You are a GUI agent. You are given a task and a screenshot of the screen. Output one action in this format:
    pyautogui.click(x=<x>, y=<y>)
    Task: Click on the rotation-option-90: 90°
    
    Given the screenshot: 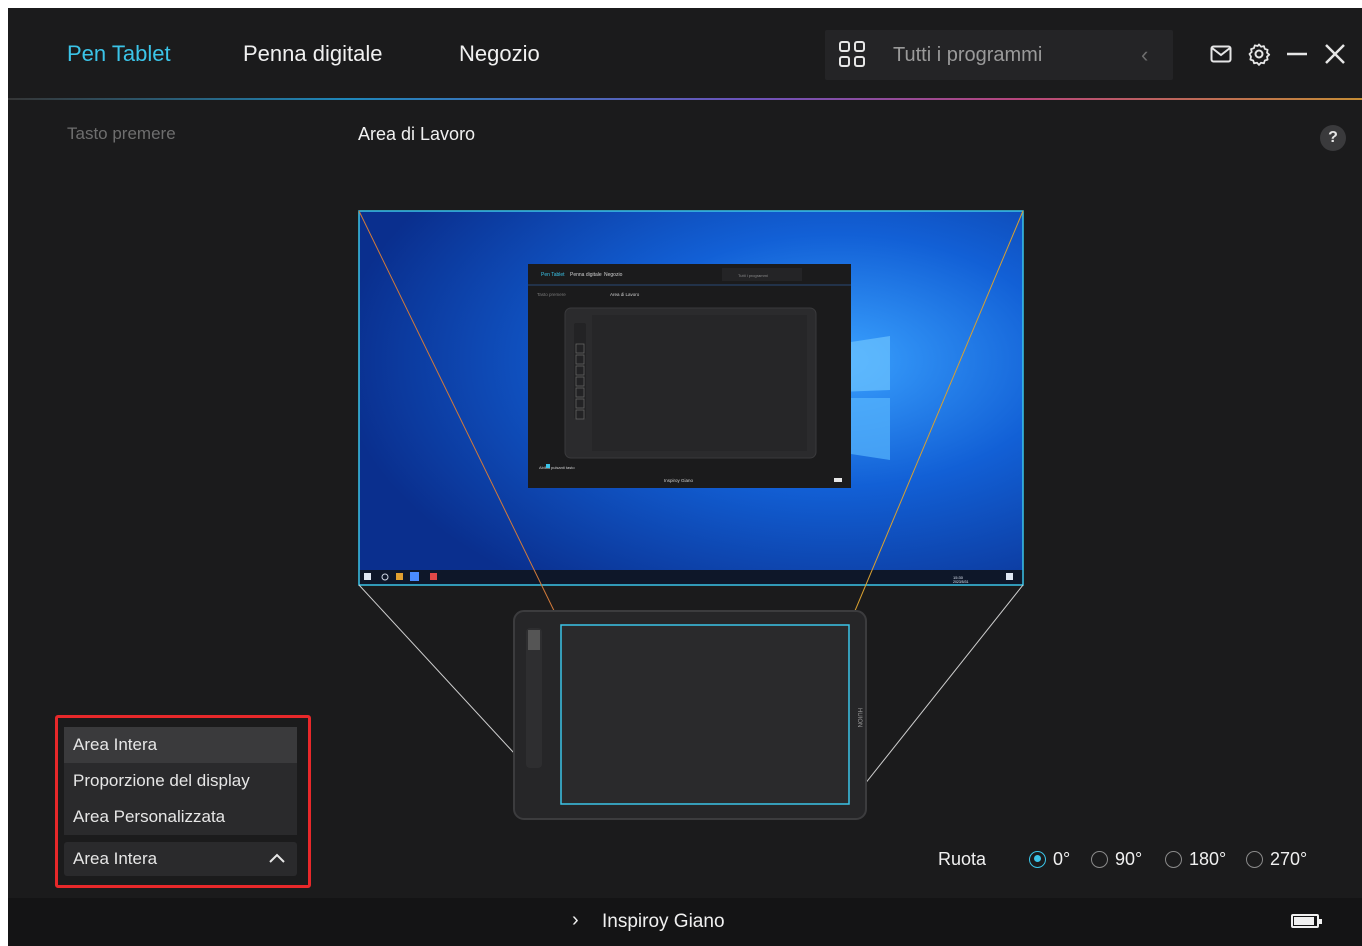 What is the action you would take?
    pyautogui.click(x=1116, y=859)
    